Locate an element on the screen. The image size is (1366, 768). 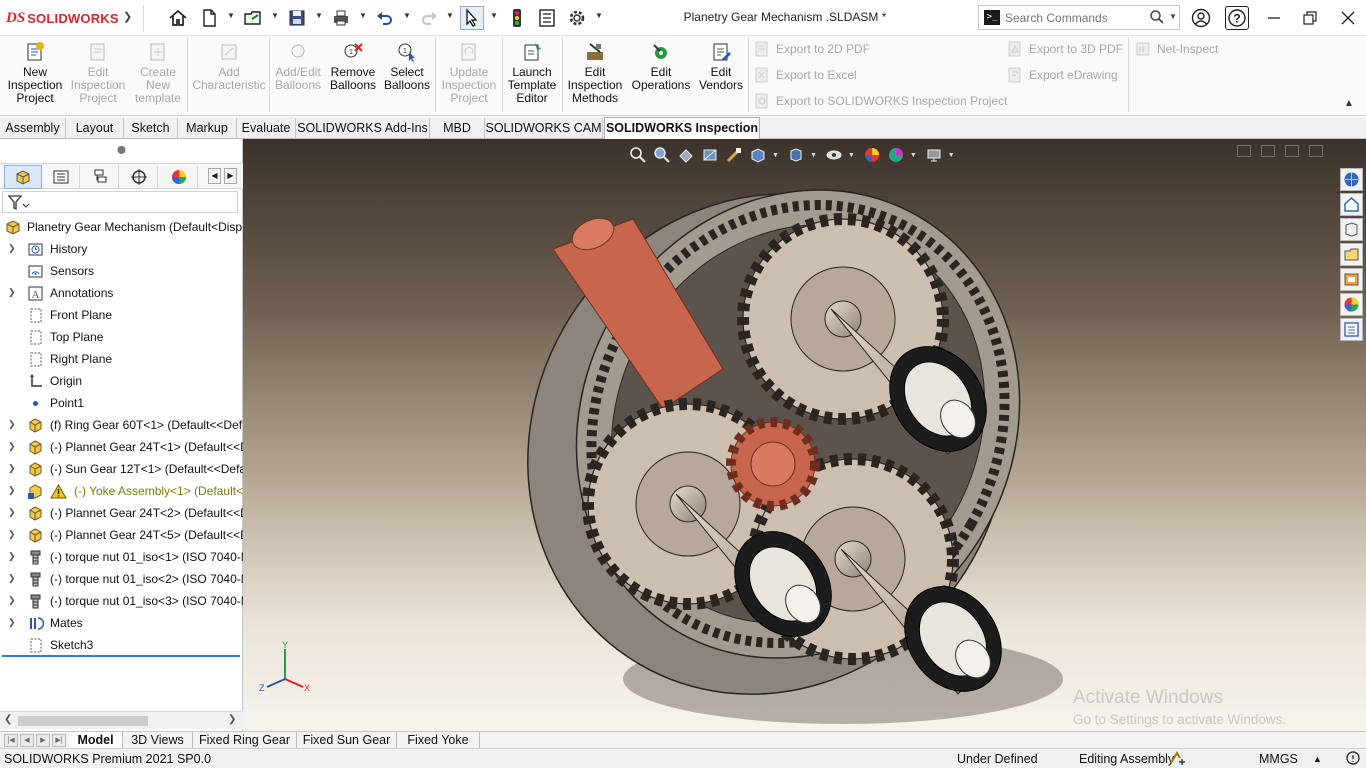
add-edit-balloons-button: Add/Edit Balloons is located at coordinates (298, 72).